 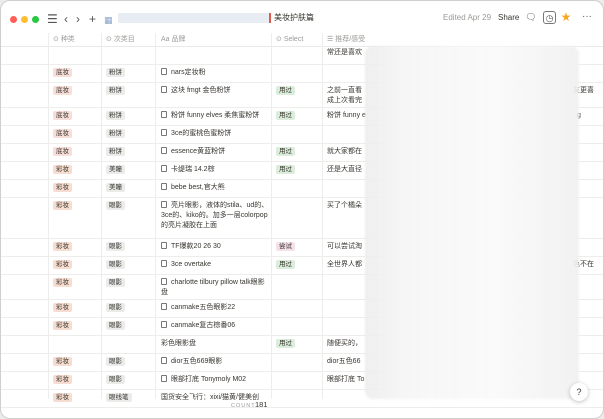 I want to click on more-icon: ···, so click(x=587, y=17).